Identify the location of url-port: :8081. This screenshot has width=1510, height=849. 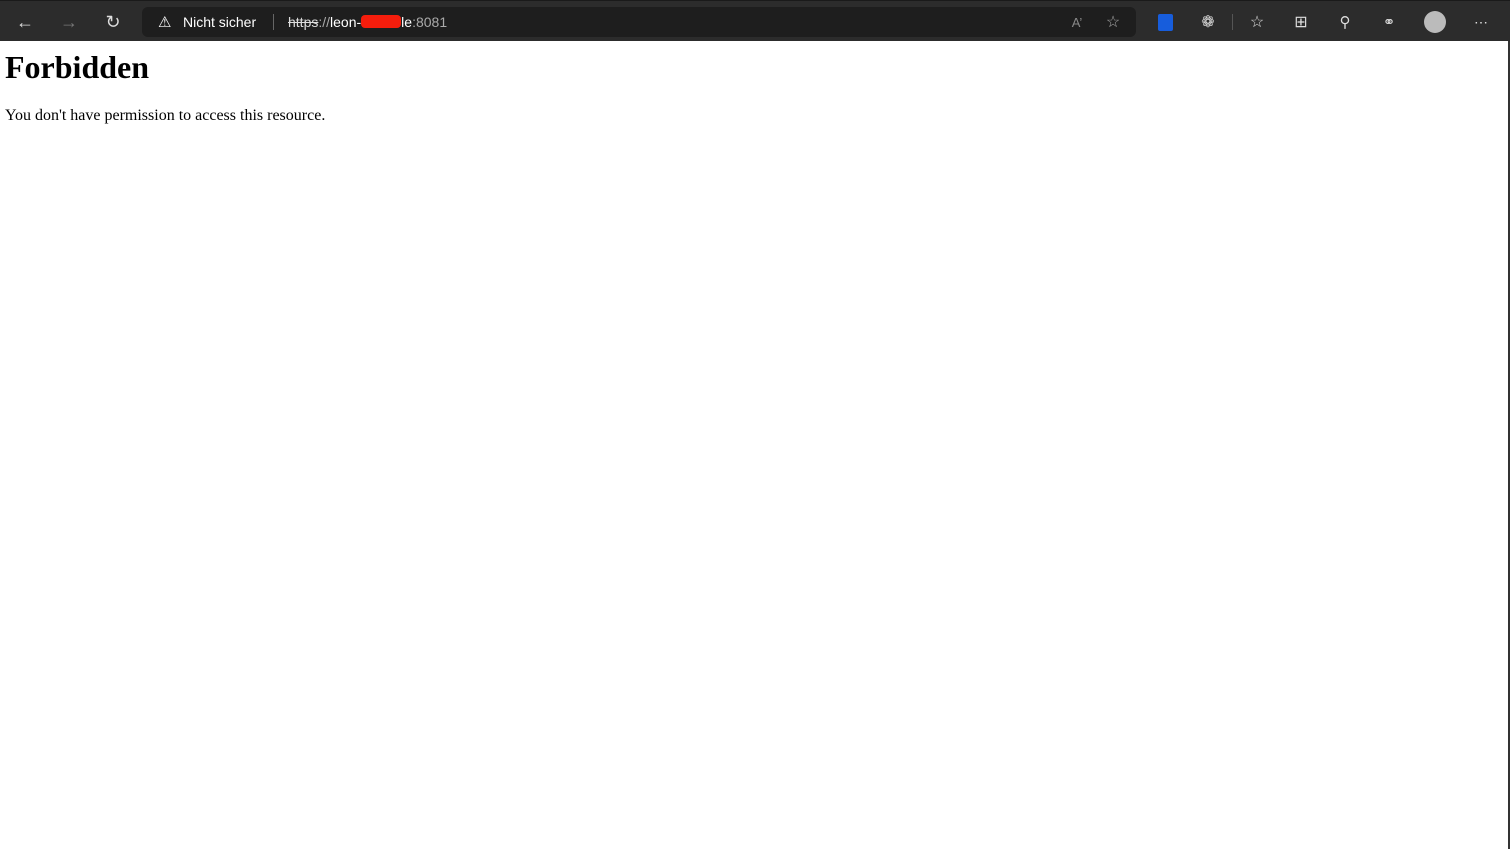
(430, 22).